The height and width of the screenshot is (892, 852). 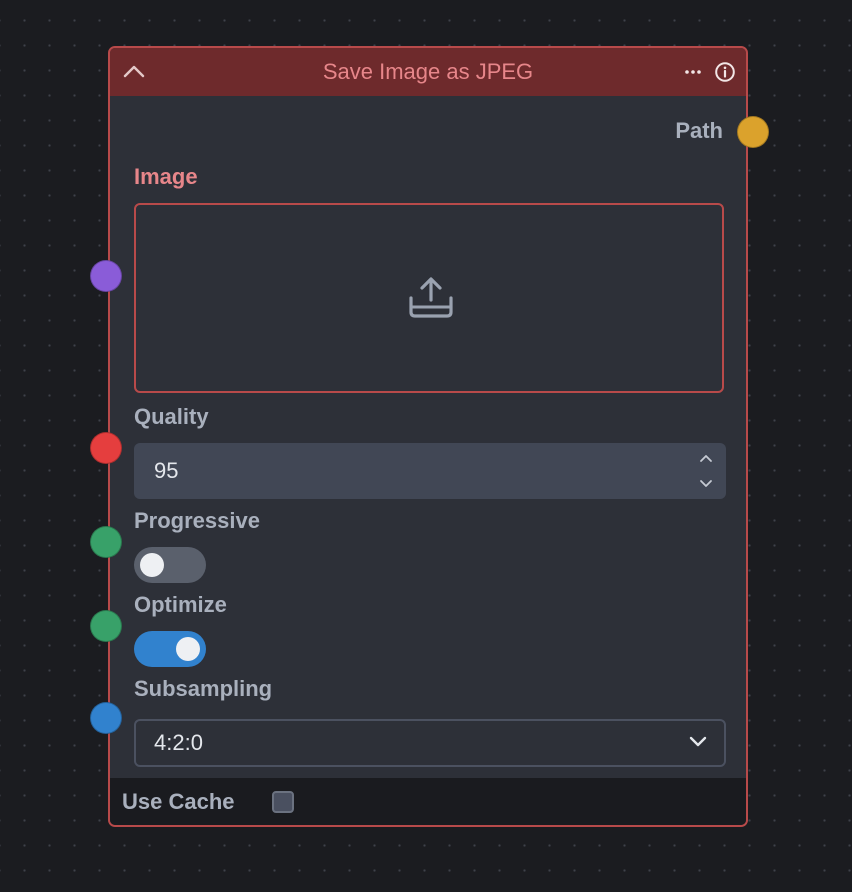 I want to click on progressive-label: Progressive, so click(x=197, y=520).